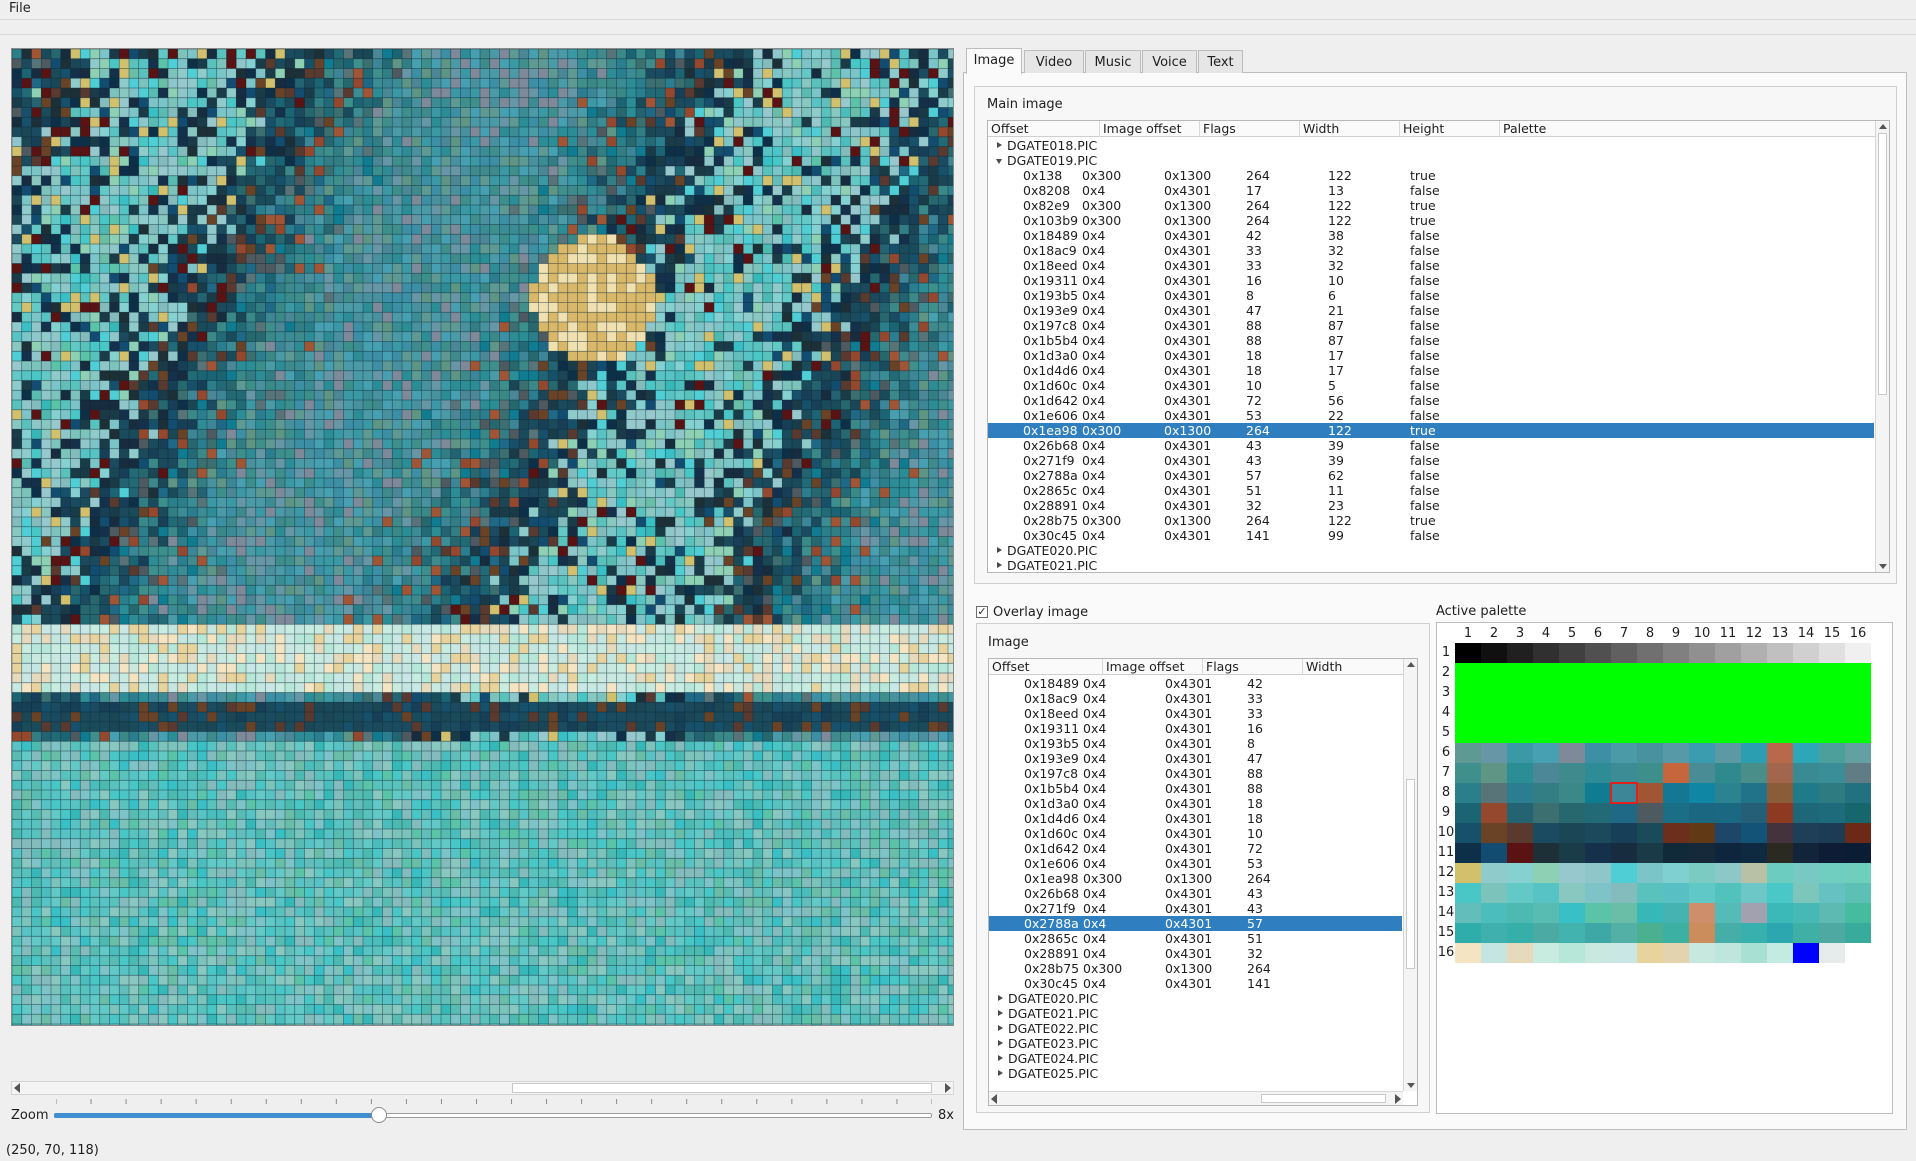 The width and height of the screenshot is (1916, 1161). Describe the element at coordinates (1431, 505) in the screenshot. I see `table-row: 0x28891 0x4 0x4301 32 23 false` at that location.